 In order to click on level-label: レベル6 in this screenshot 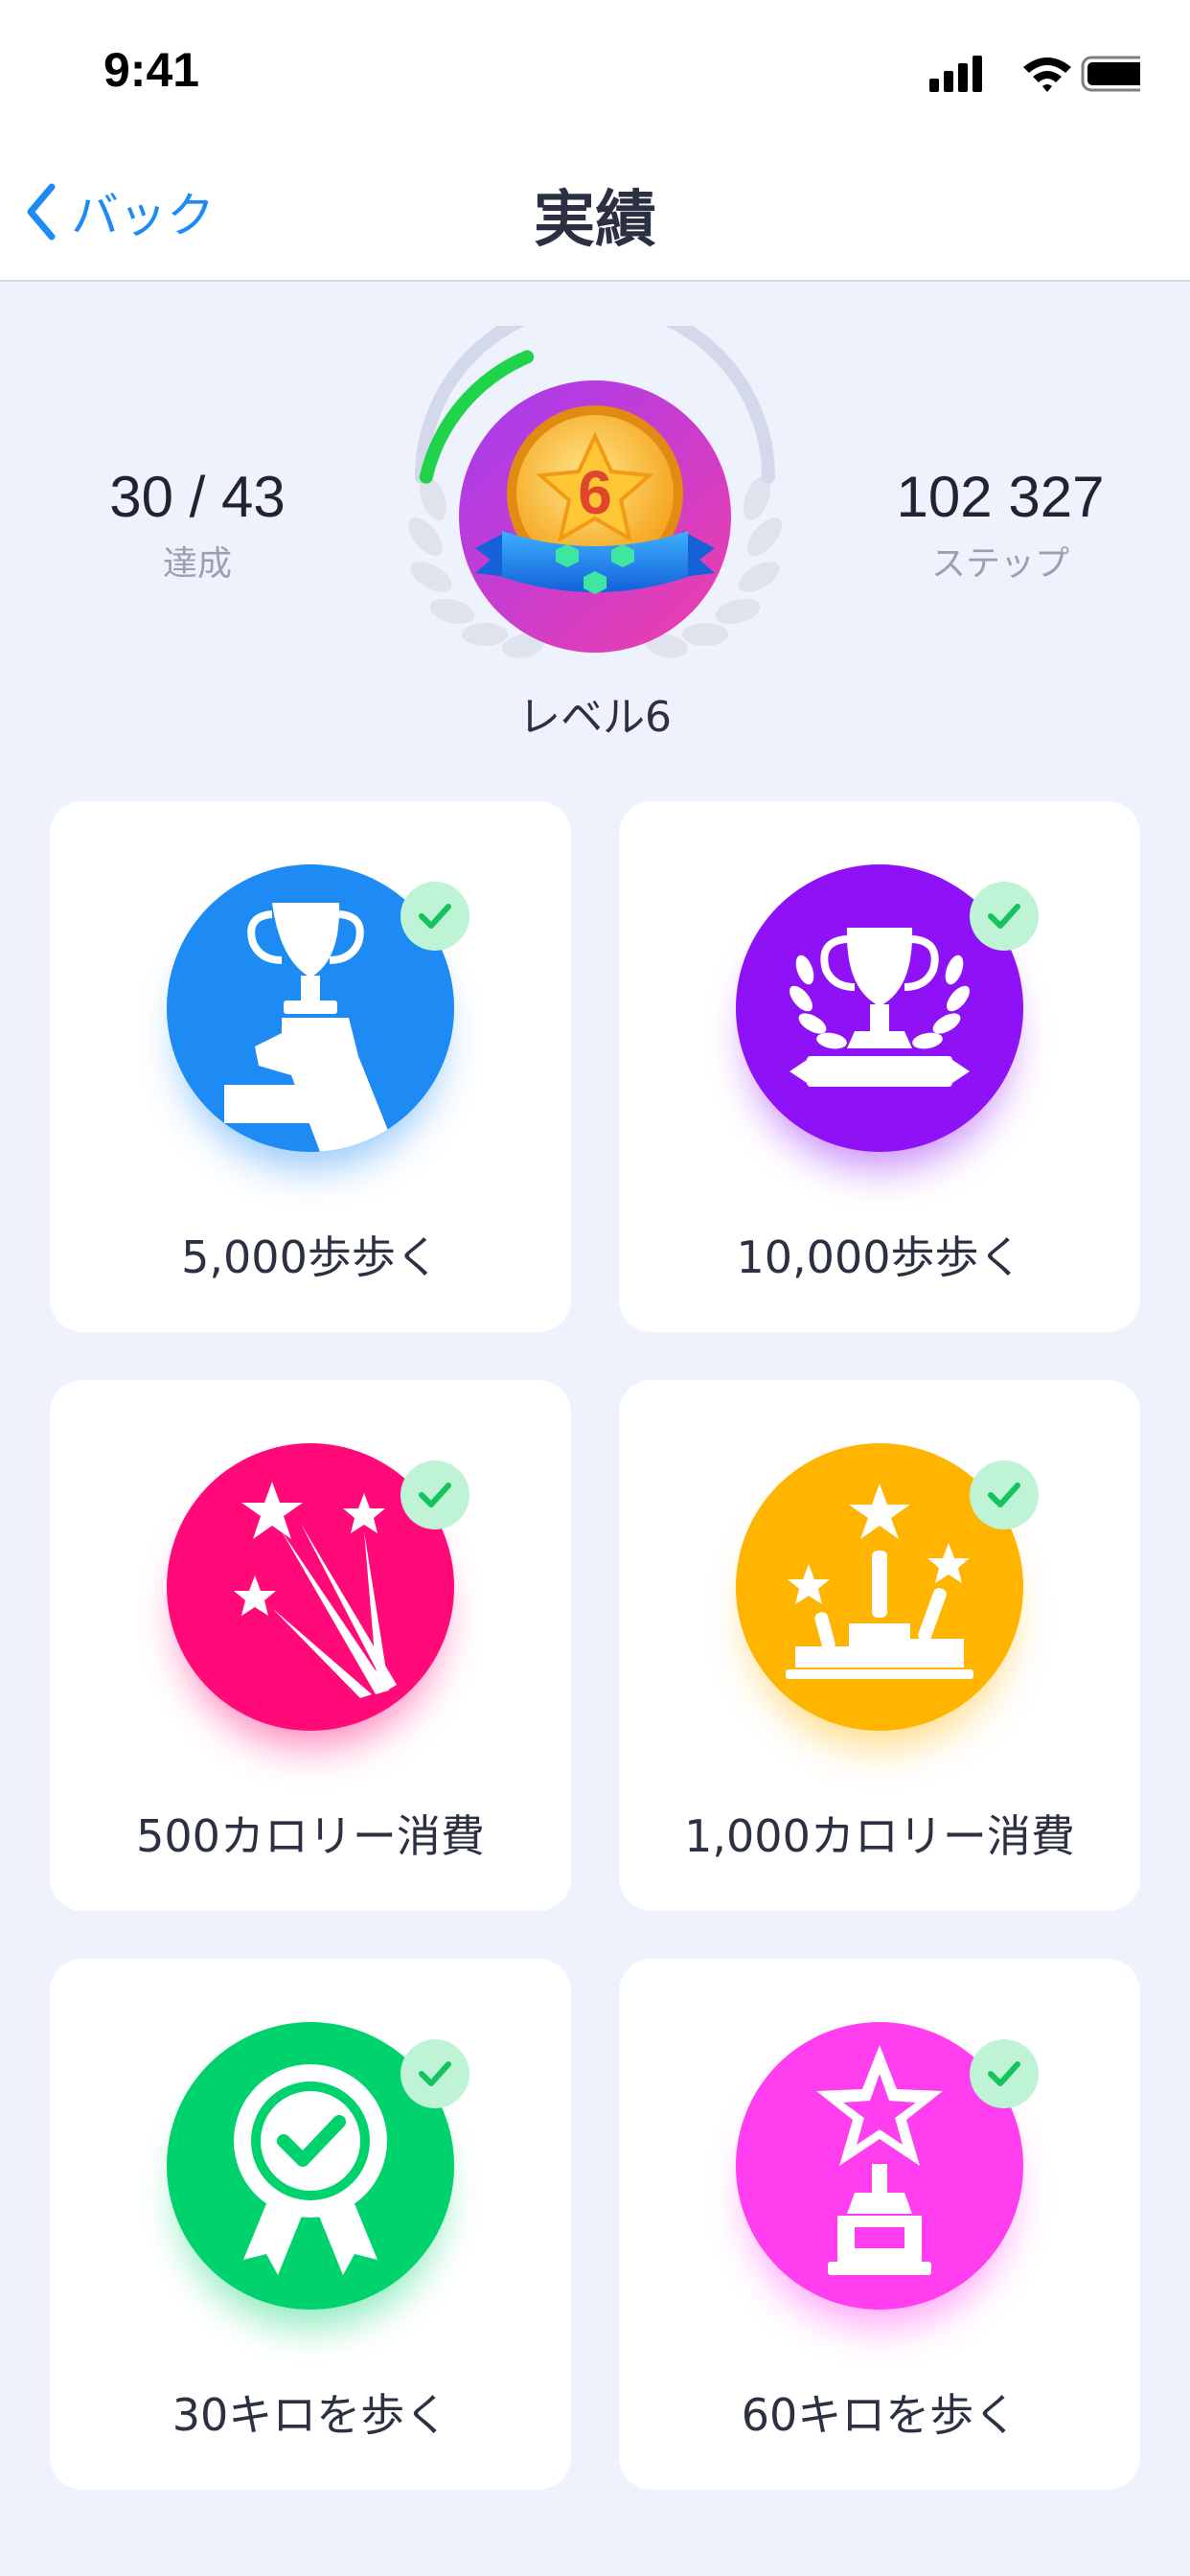, I will do `click(595, 717)`.